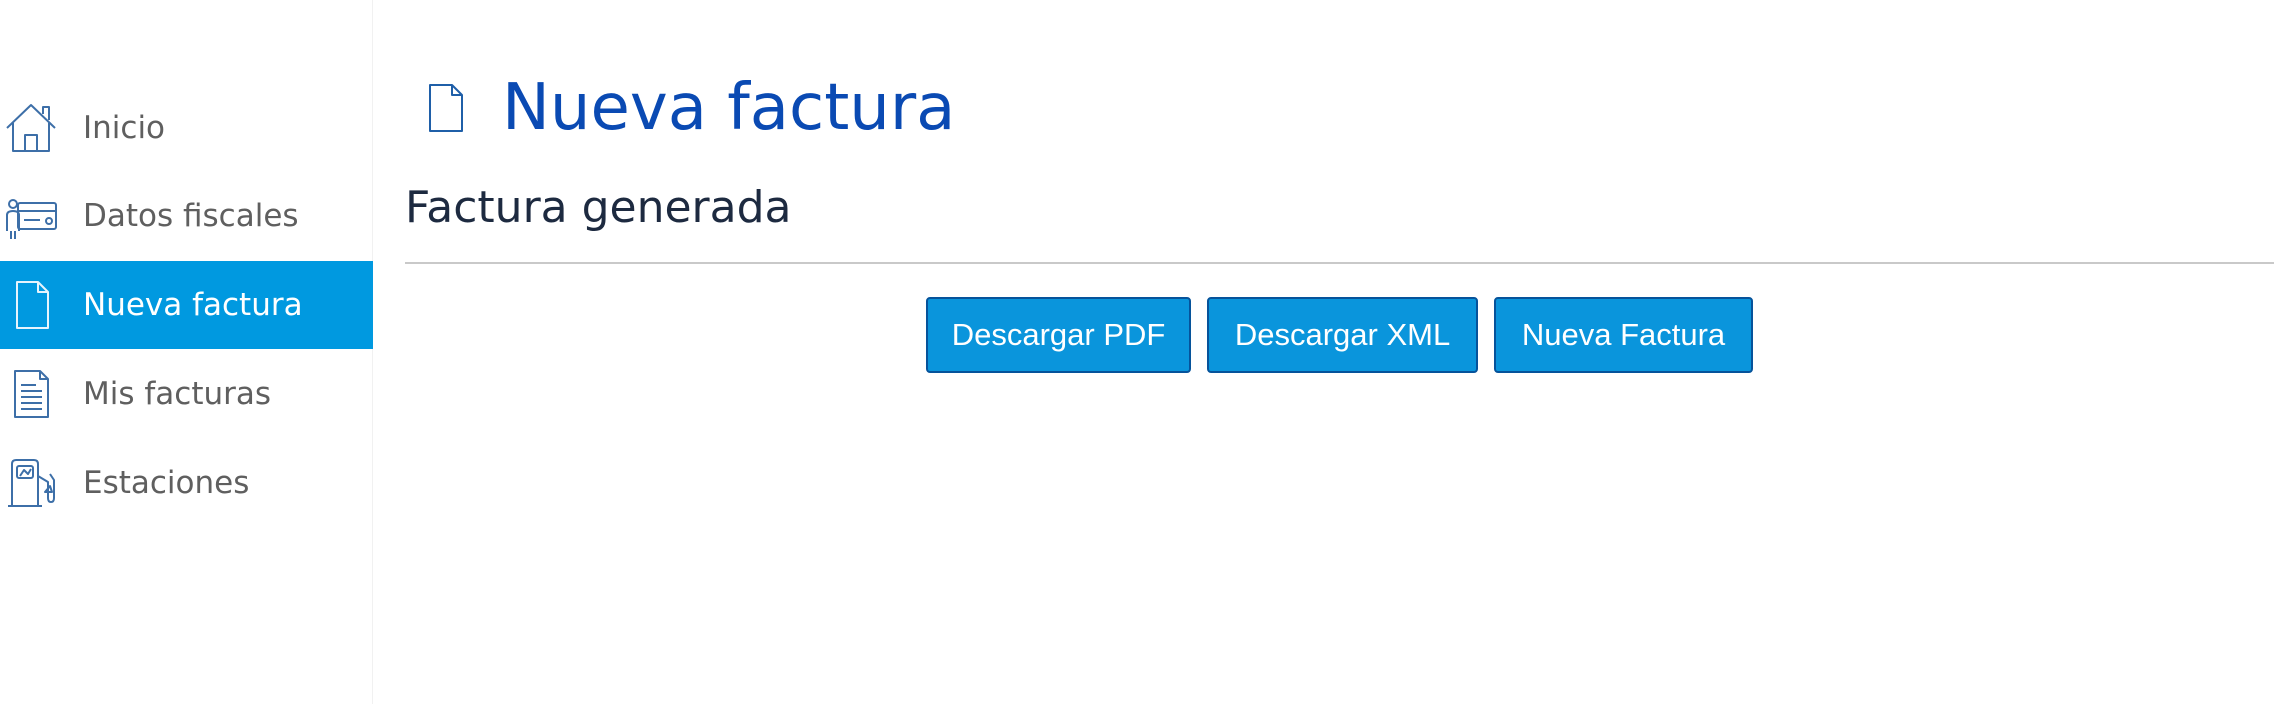 The image size is (2288, 704). I want to click on sidebar-item-label: Estaciones, so click(166, 483).